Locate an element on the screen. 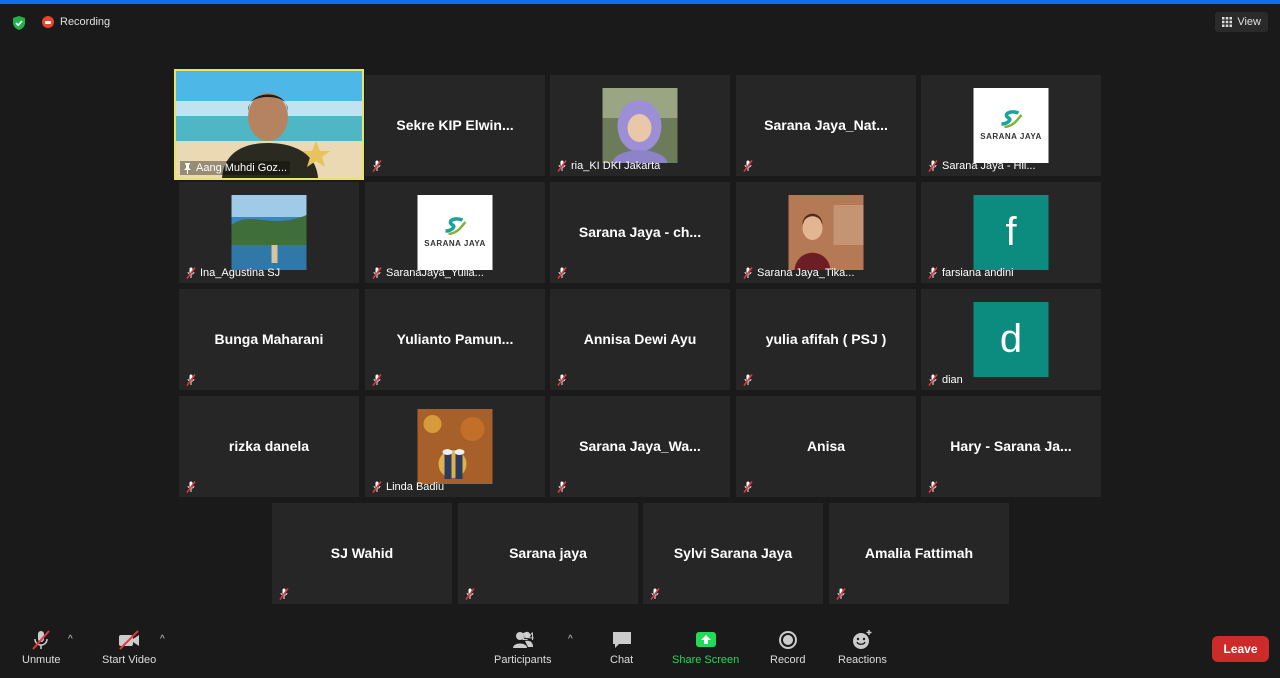 This screenshot has height=678, width=1280. unmute-label: Unmute is located at coordinates (41, 660).